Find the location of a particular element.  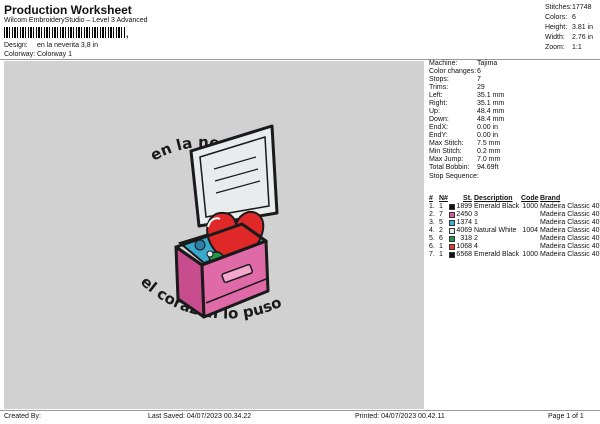

stat-key: Stitches: is located at coordinates (558, 7).